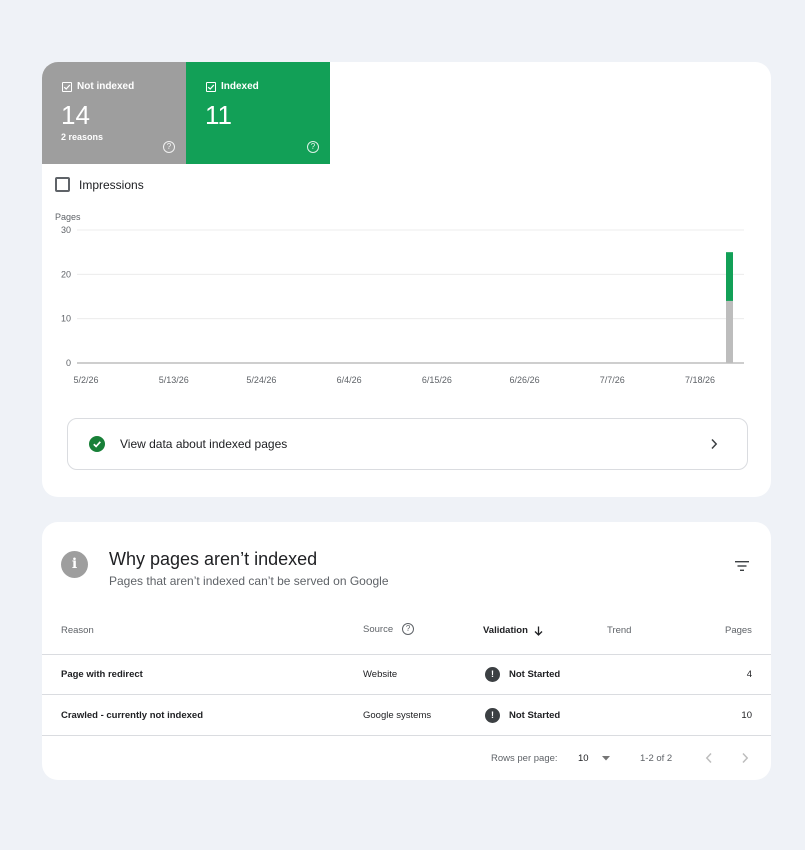 Image resolution: width=805 pixels, height=850 pixels. Describe the element at coordinates (746, 715) in the screenshot. I see `row-pages: 10` at that location.